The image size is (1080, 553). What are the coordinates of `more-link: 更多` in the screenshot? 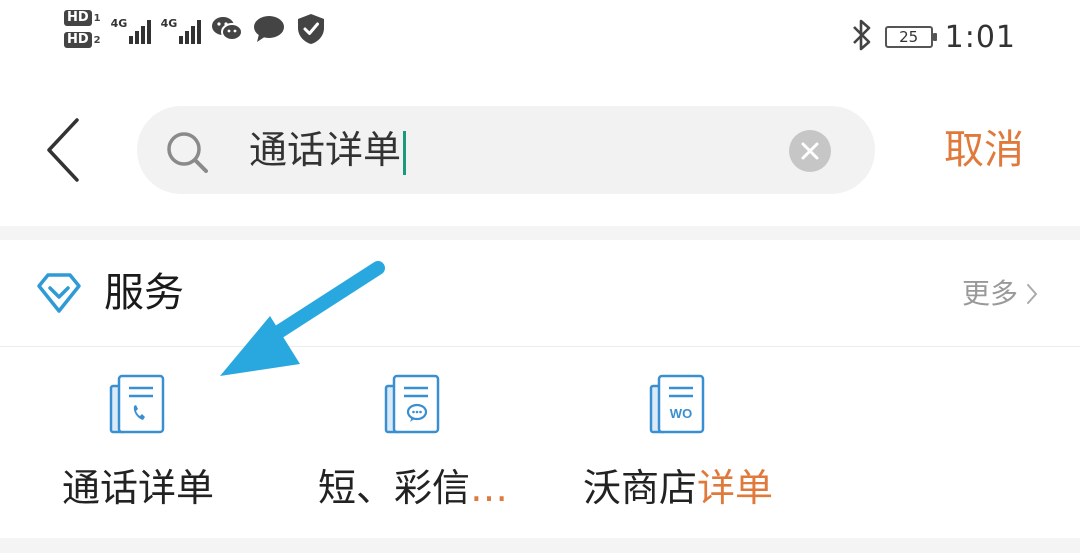 It's located at (1000, 294).